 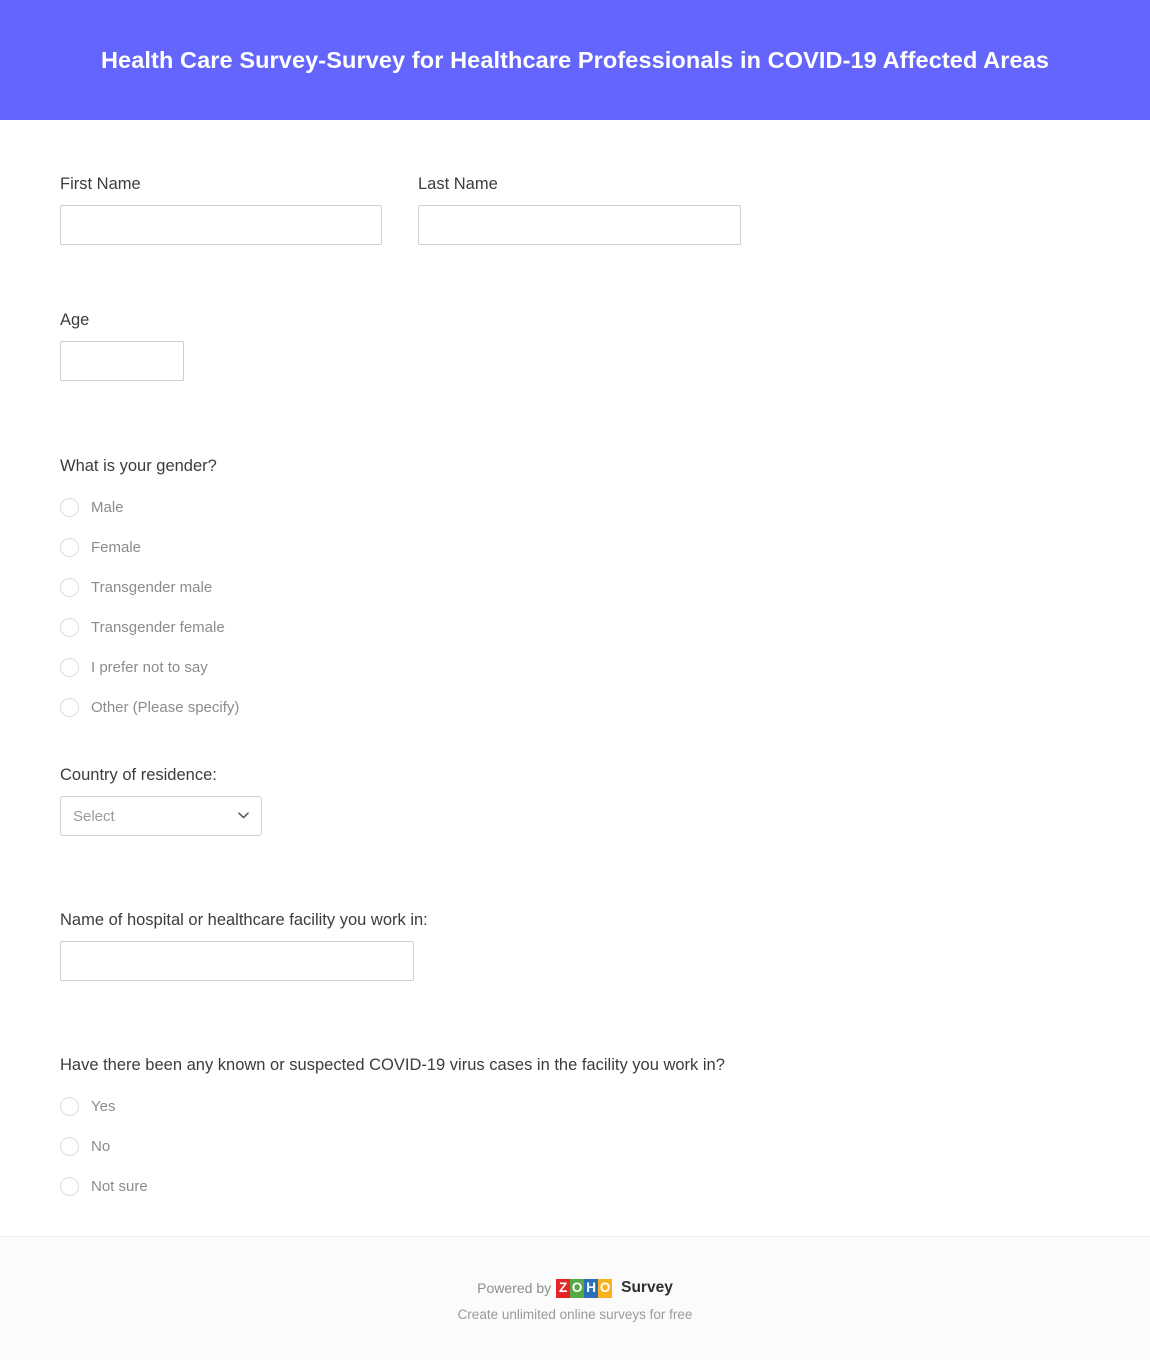 I want to click on powered-by-row: Powered by Z O H O Survey, so click(x=575, y=1288).